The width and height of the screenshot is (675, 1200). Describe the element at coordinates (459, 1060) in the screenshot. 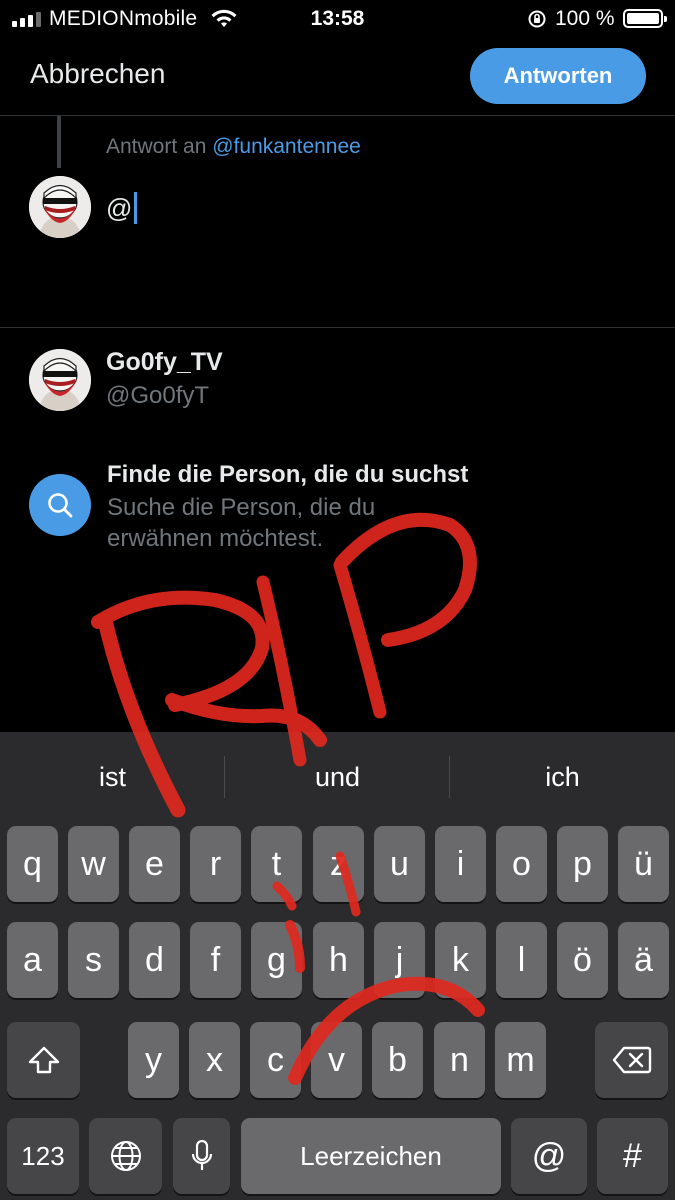

I see `key-n: n` at that location.